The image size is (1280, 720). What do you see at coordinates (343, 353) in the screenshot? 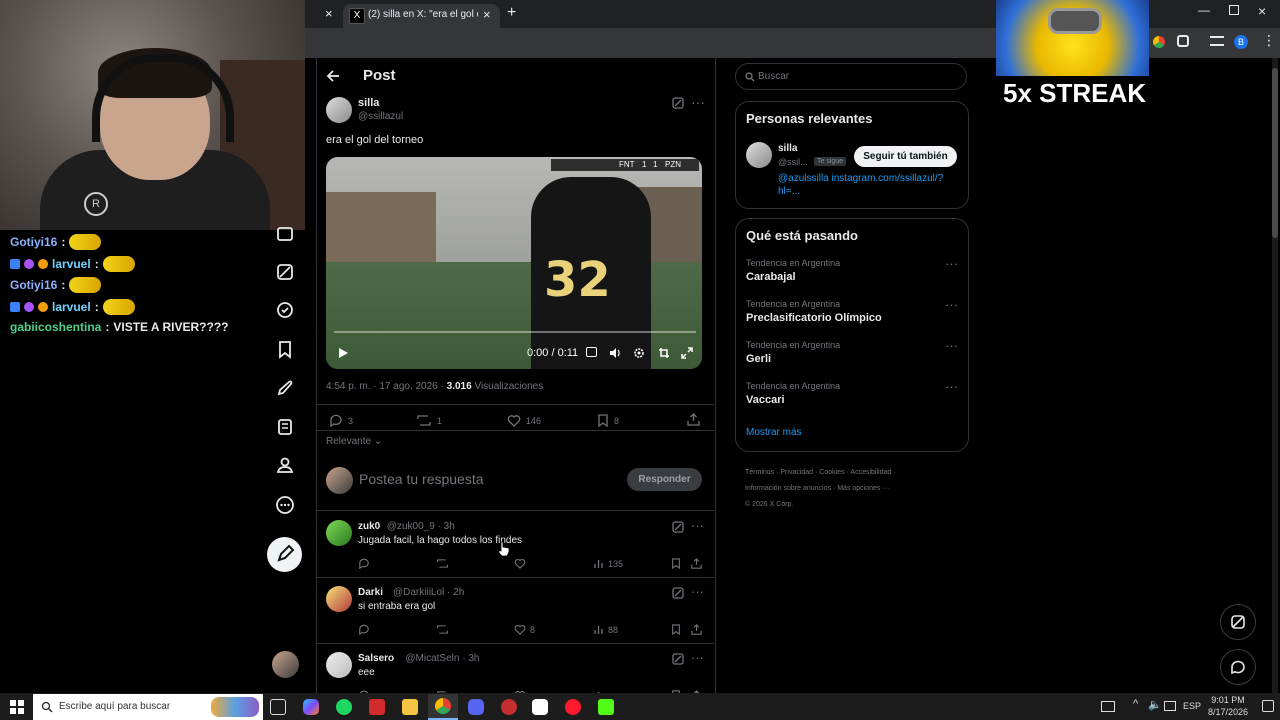
I see `play-icon` at bounding box center [343, 353].